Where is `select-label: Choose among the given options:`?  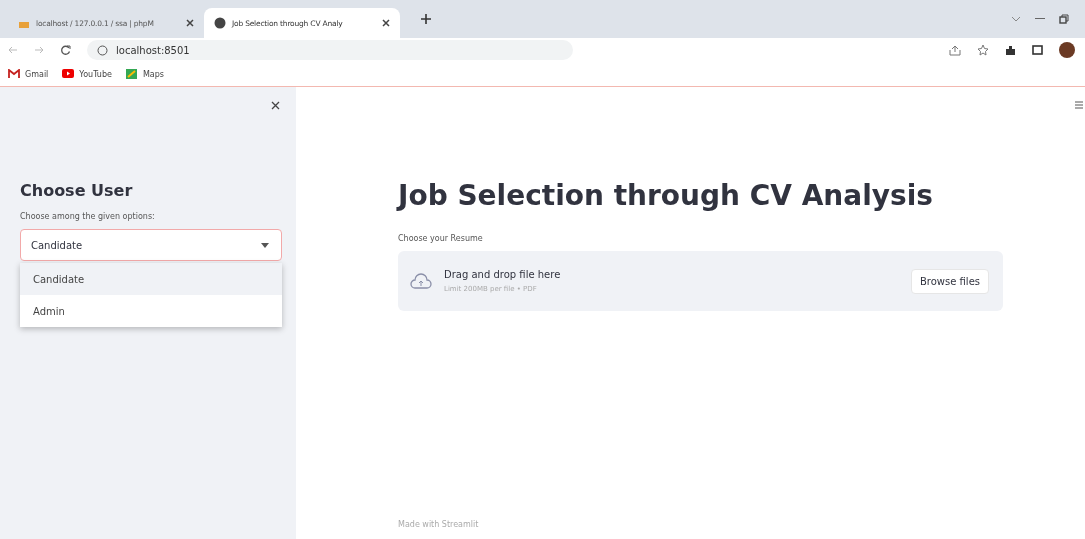 select-label: Choose among the given options: is located at coordinates (88, 216).